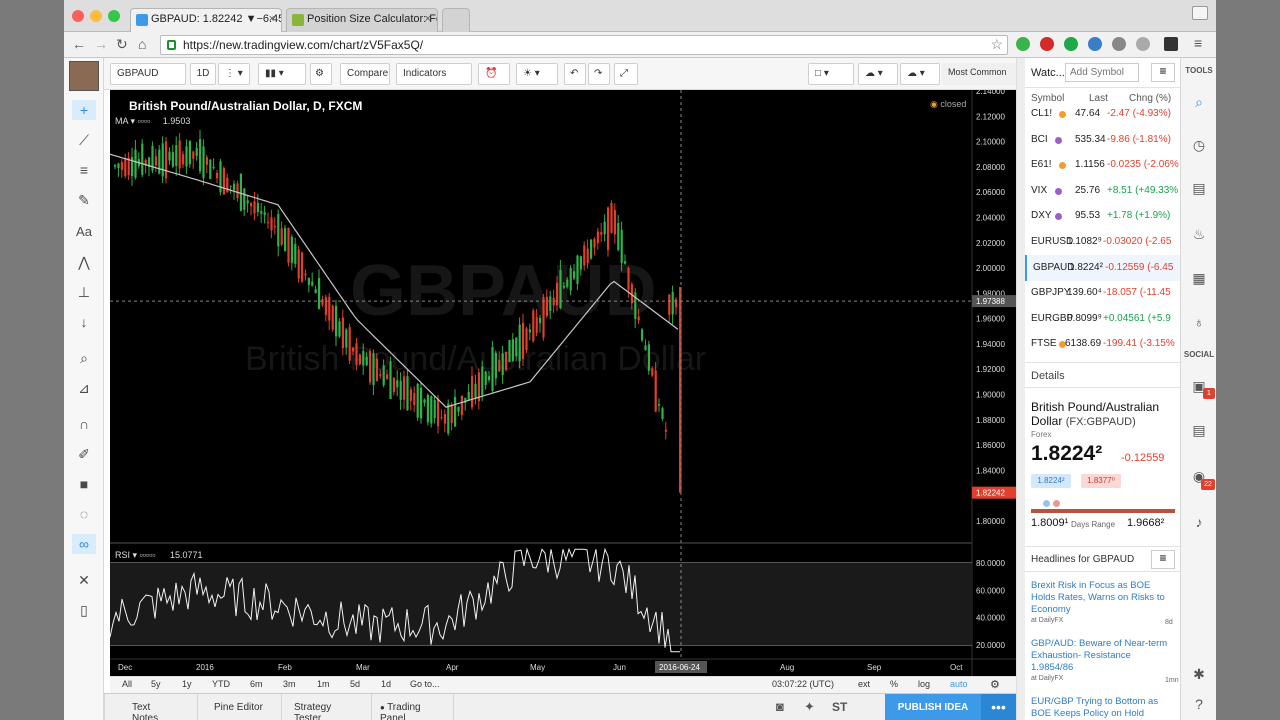 Image resolution: width=1280 pixels, height=720 pixels. What do you see at coordinates (920, 74) in the screenshot?
I see `load-cloud-icon: ☁ ▾` at bounding box center [920, 74].